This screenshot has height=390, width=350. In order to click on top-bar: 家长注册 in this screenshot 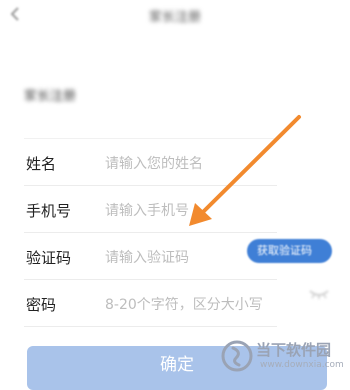, I will do `click(175, 18)`.